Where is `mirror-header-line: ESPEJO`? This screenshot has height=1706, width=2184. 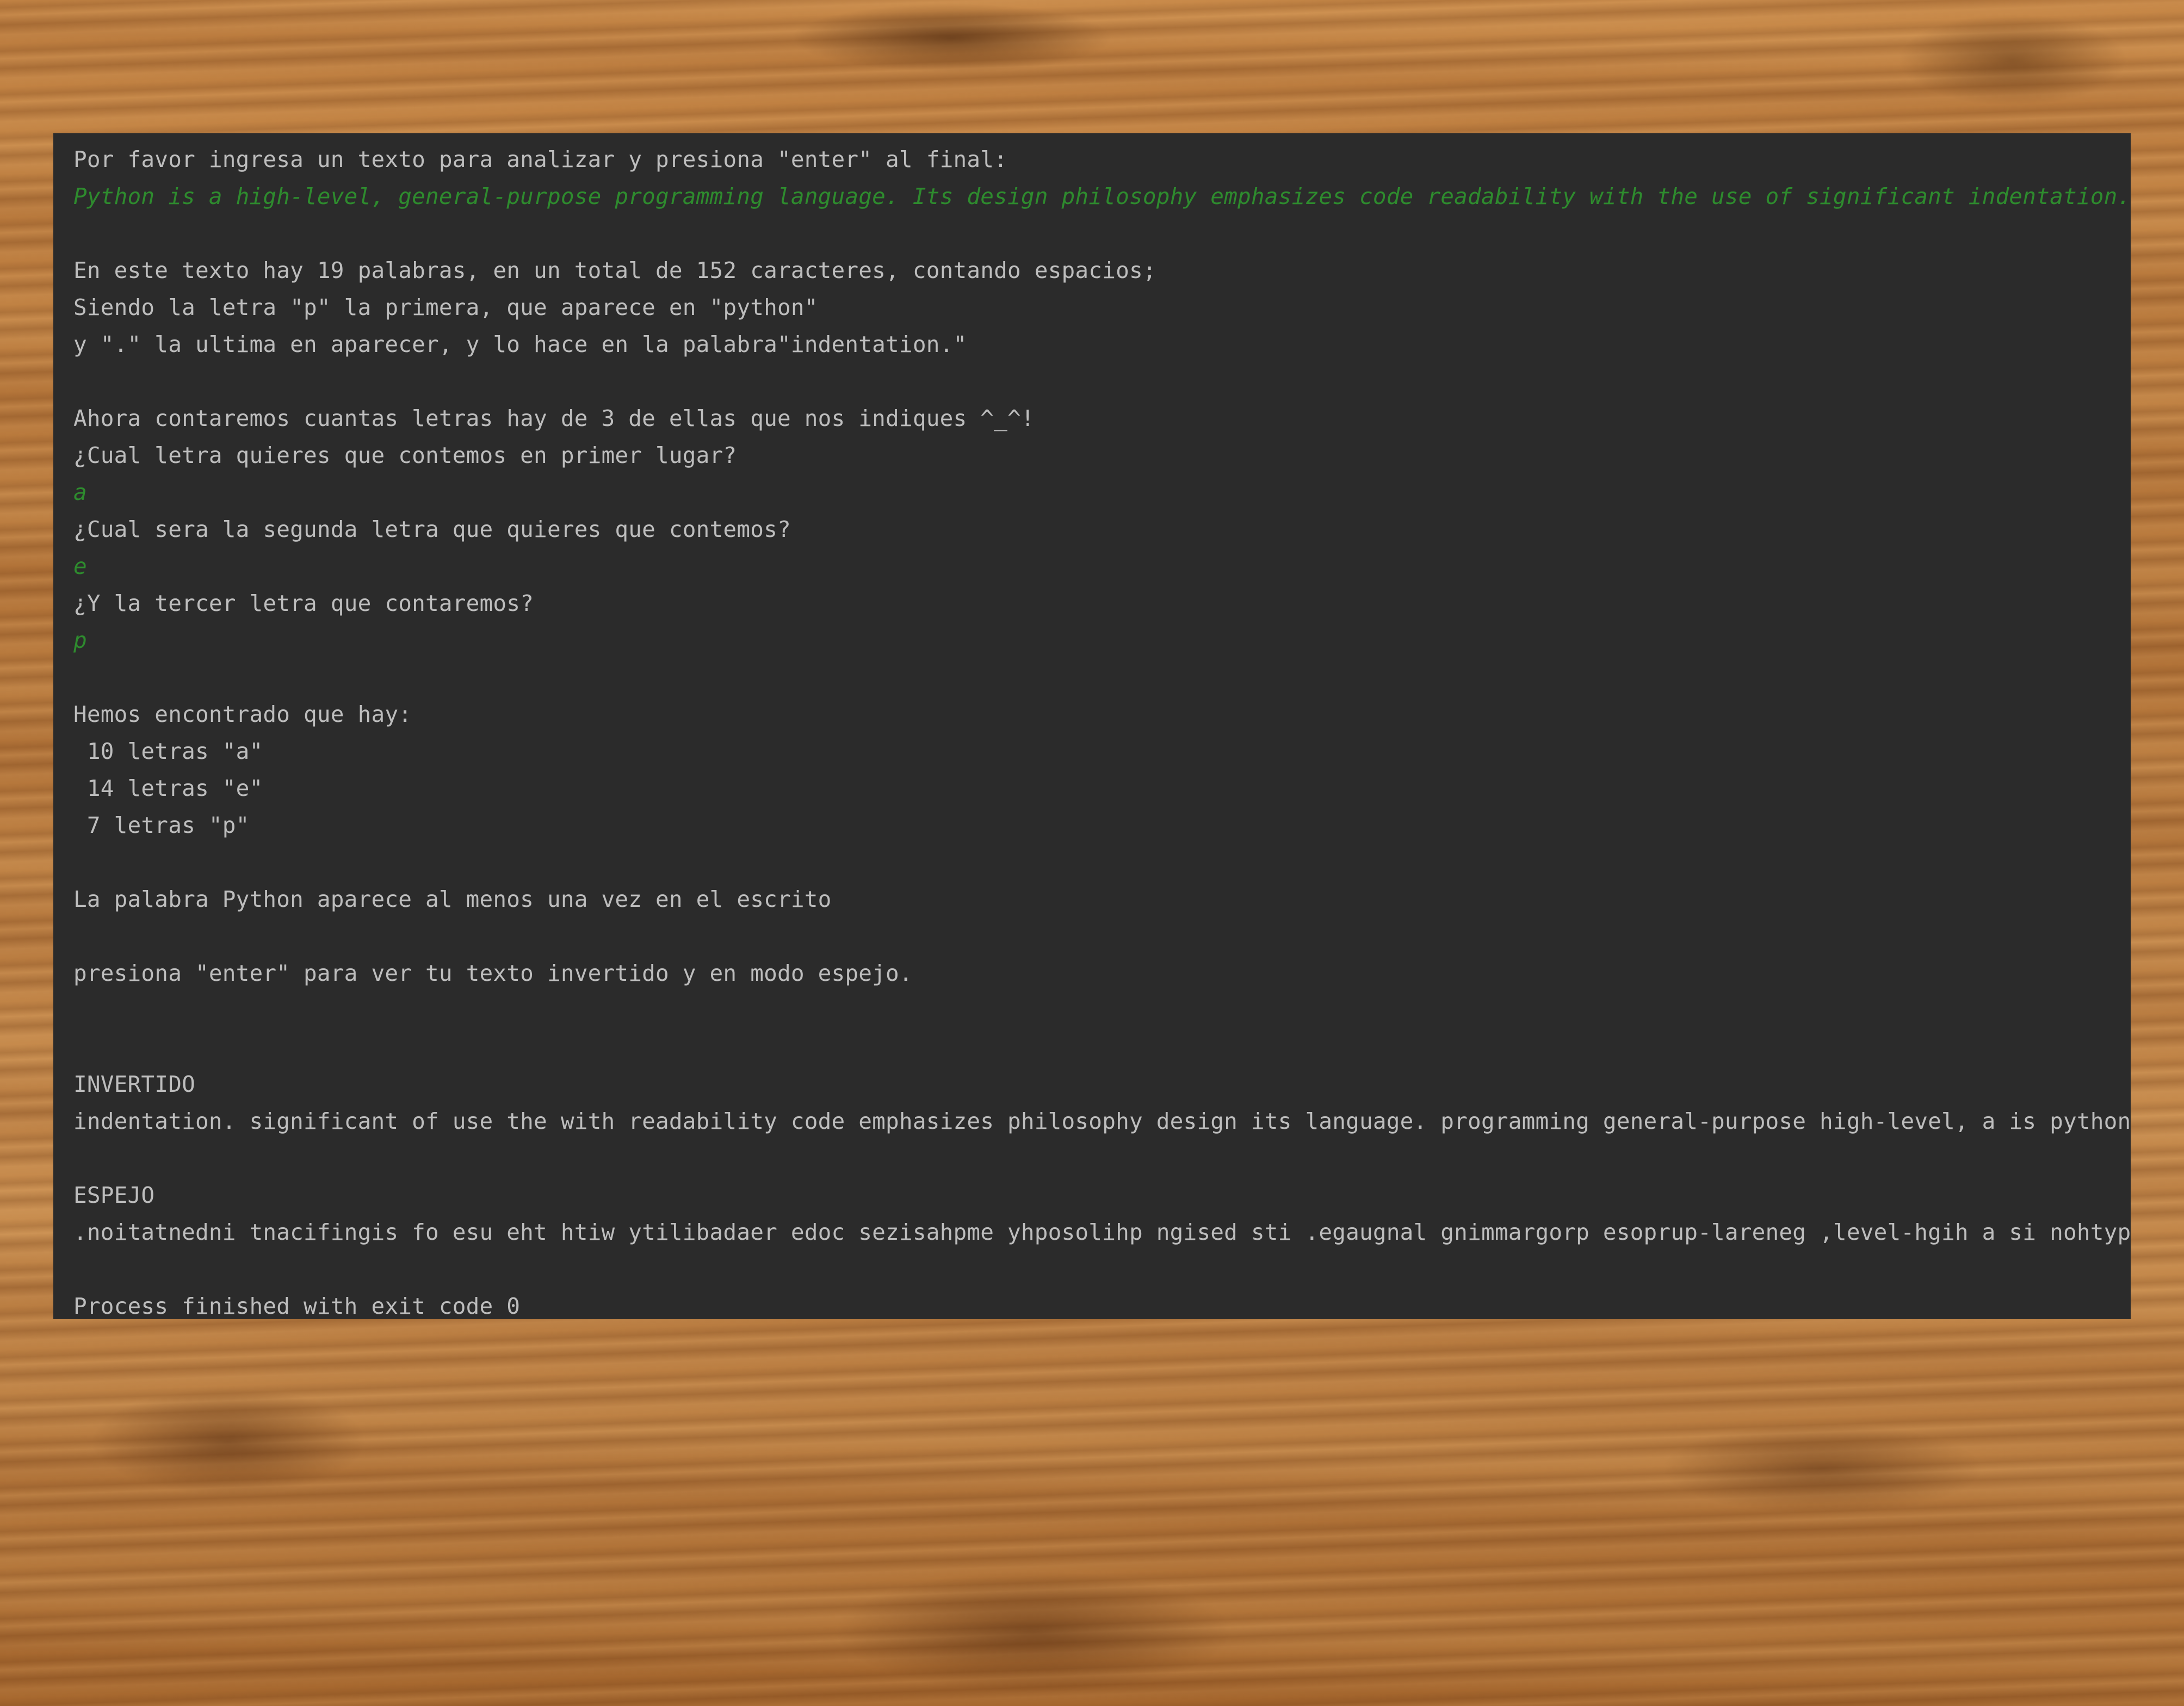
mirror-header-line: ESPEJO is located at coordinates (114, 1195).